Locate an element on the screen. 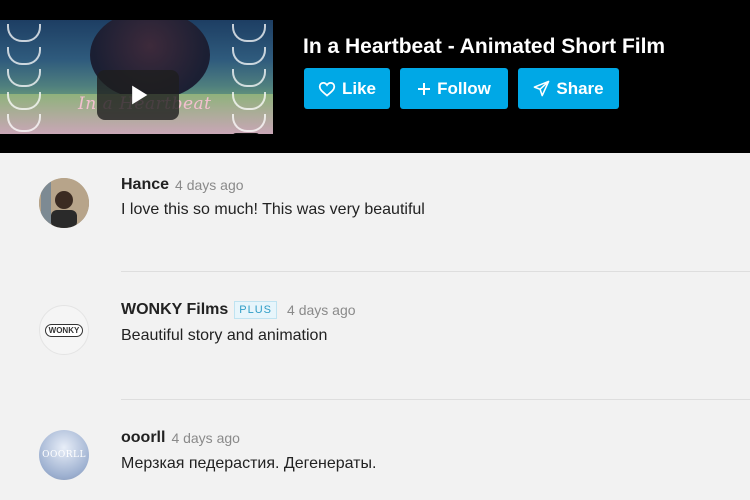 The width and height of the screenshot is (750, 500). expand-button is located at coordinates (246, 133).